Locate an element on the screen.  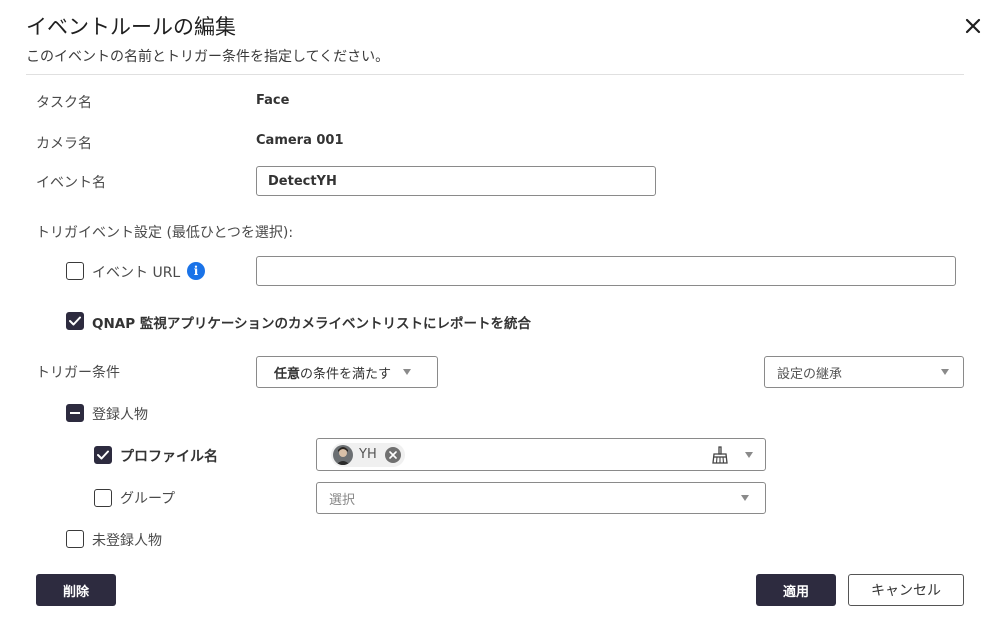
apply-button-label: 適用 is located at coordinates (795, 592).